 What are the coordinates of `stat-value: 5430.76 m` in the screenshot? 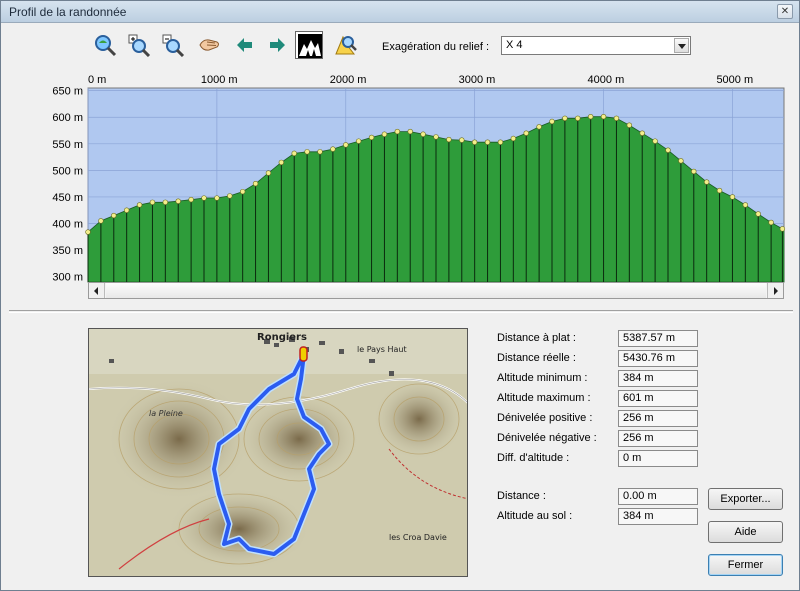 It's located at (658, 358).